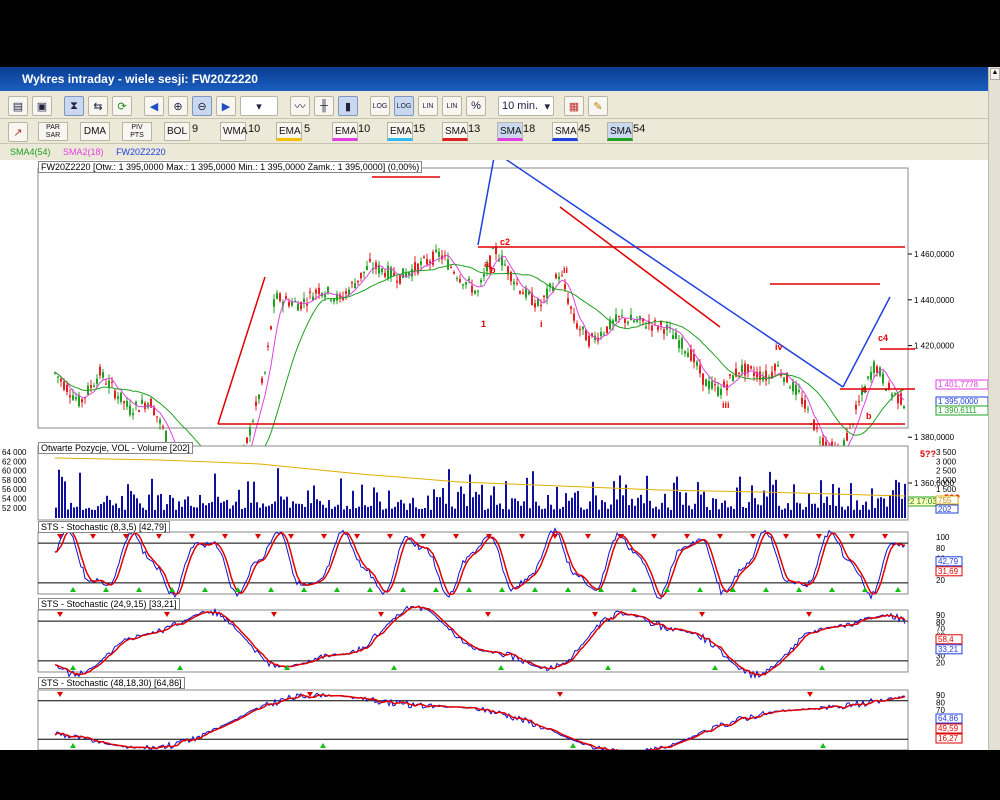  I want to click on scroll-left-icon: ◀, so click(154, 106).